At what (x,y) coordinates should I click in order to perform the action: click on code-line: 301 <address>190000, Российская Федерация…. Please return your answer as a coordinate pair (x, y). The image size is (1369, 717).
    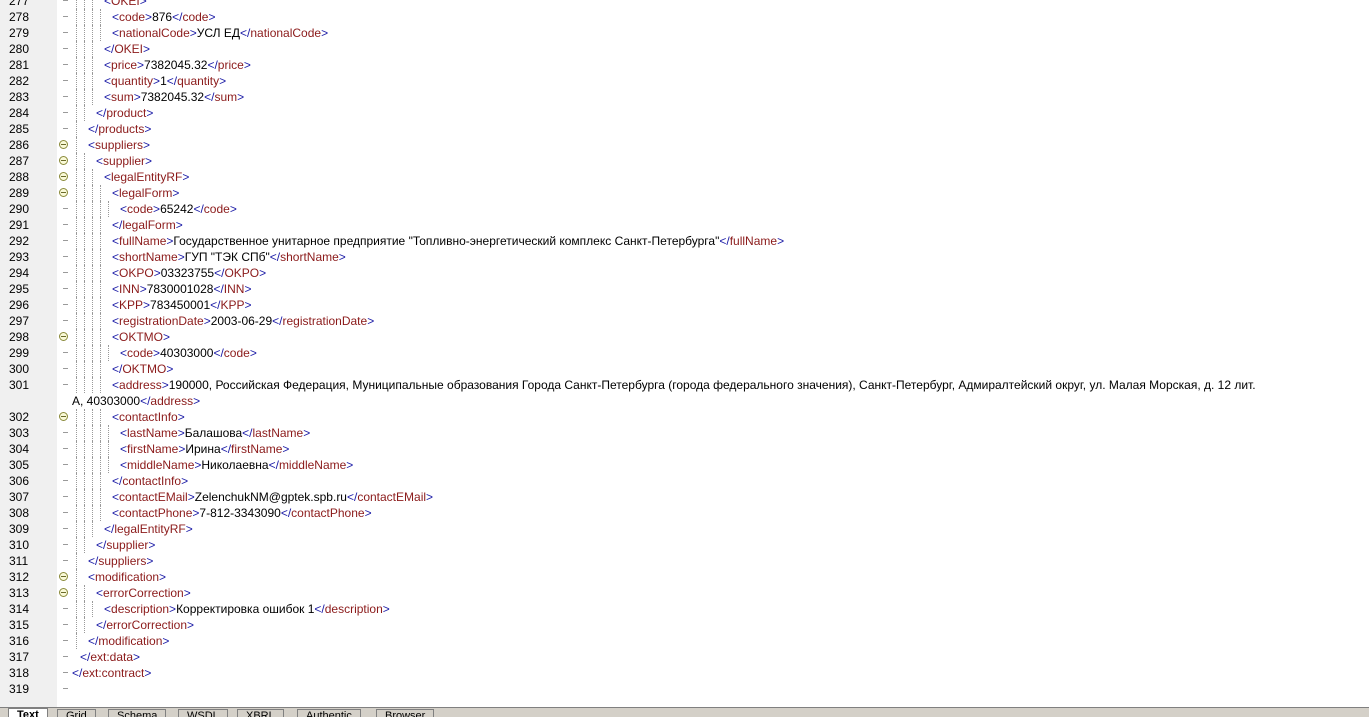
    Looking at the image, I should click on (684, 385).